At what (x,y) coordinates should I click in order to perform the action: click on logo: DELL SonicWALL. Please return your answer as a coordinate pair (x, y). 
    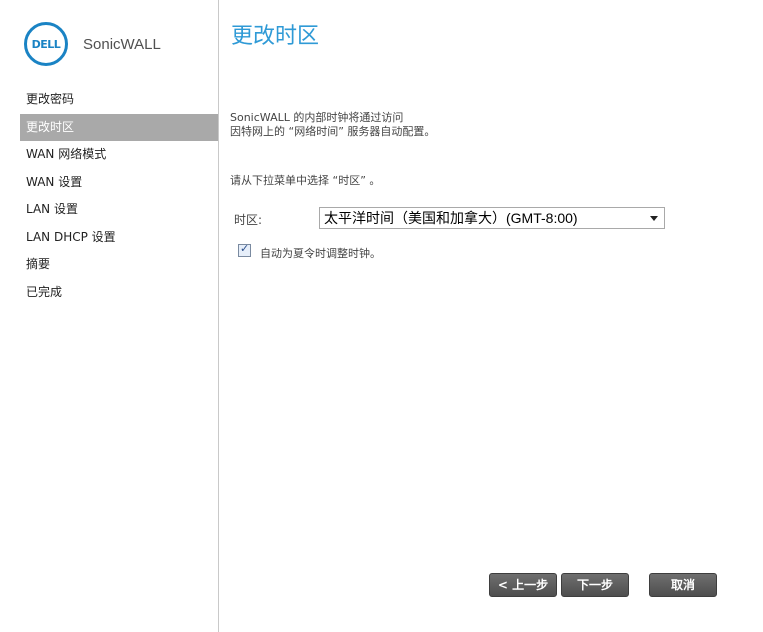
    Looking at the image, I should click on (119, 47).